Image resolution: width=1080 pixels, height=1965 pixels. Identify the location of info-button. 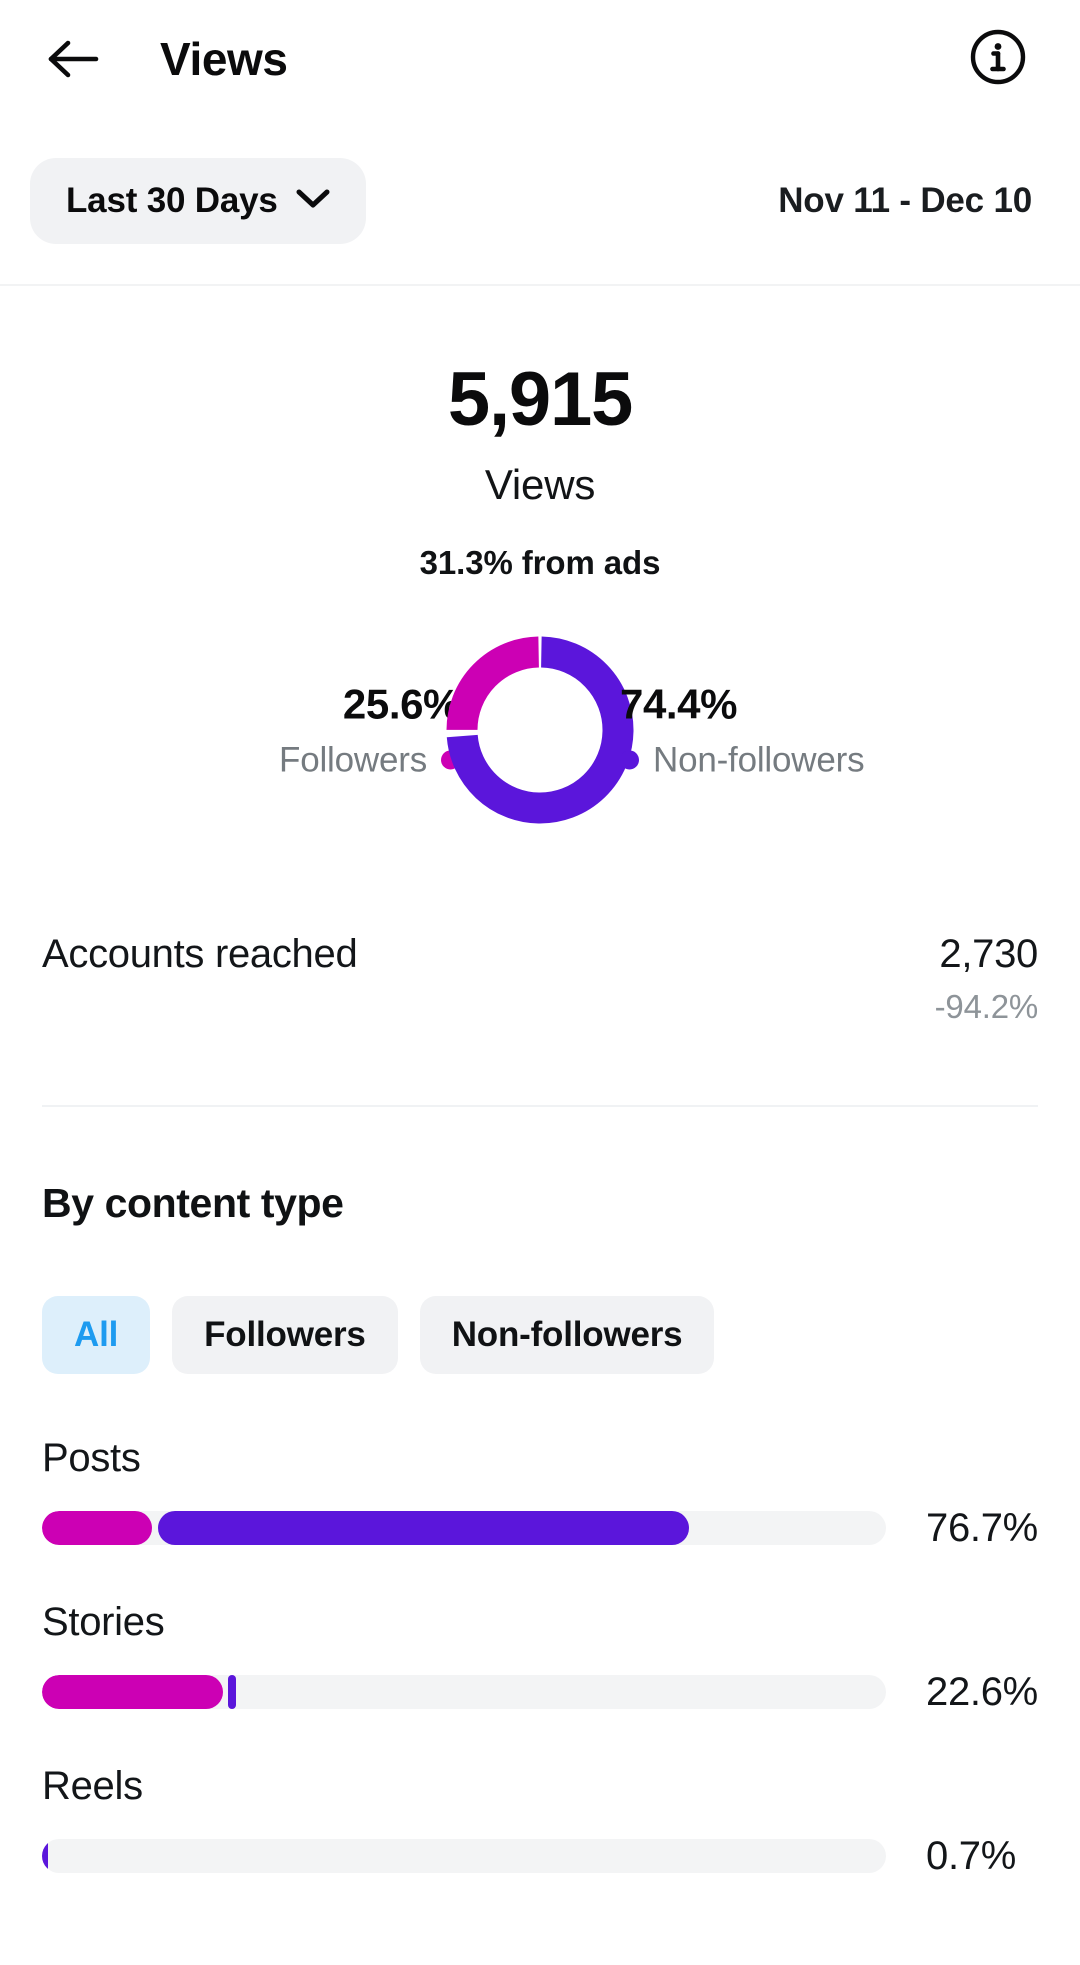
(998, 59).